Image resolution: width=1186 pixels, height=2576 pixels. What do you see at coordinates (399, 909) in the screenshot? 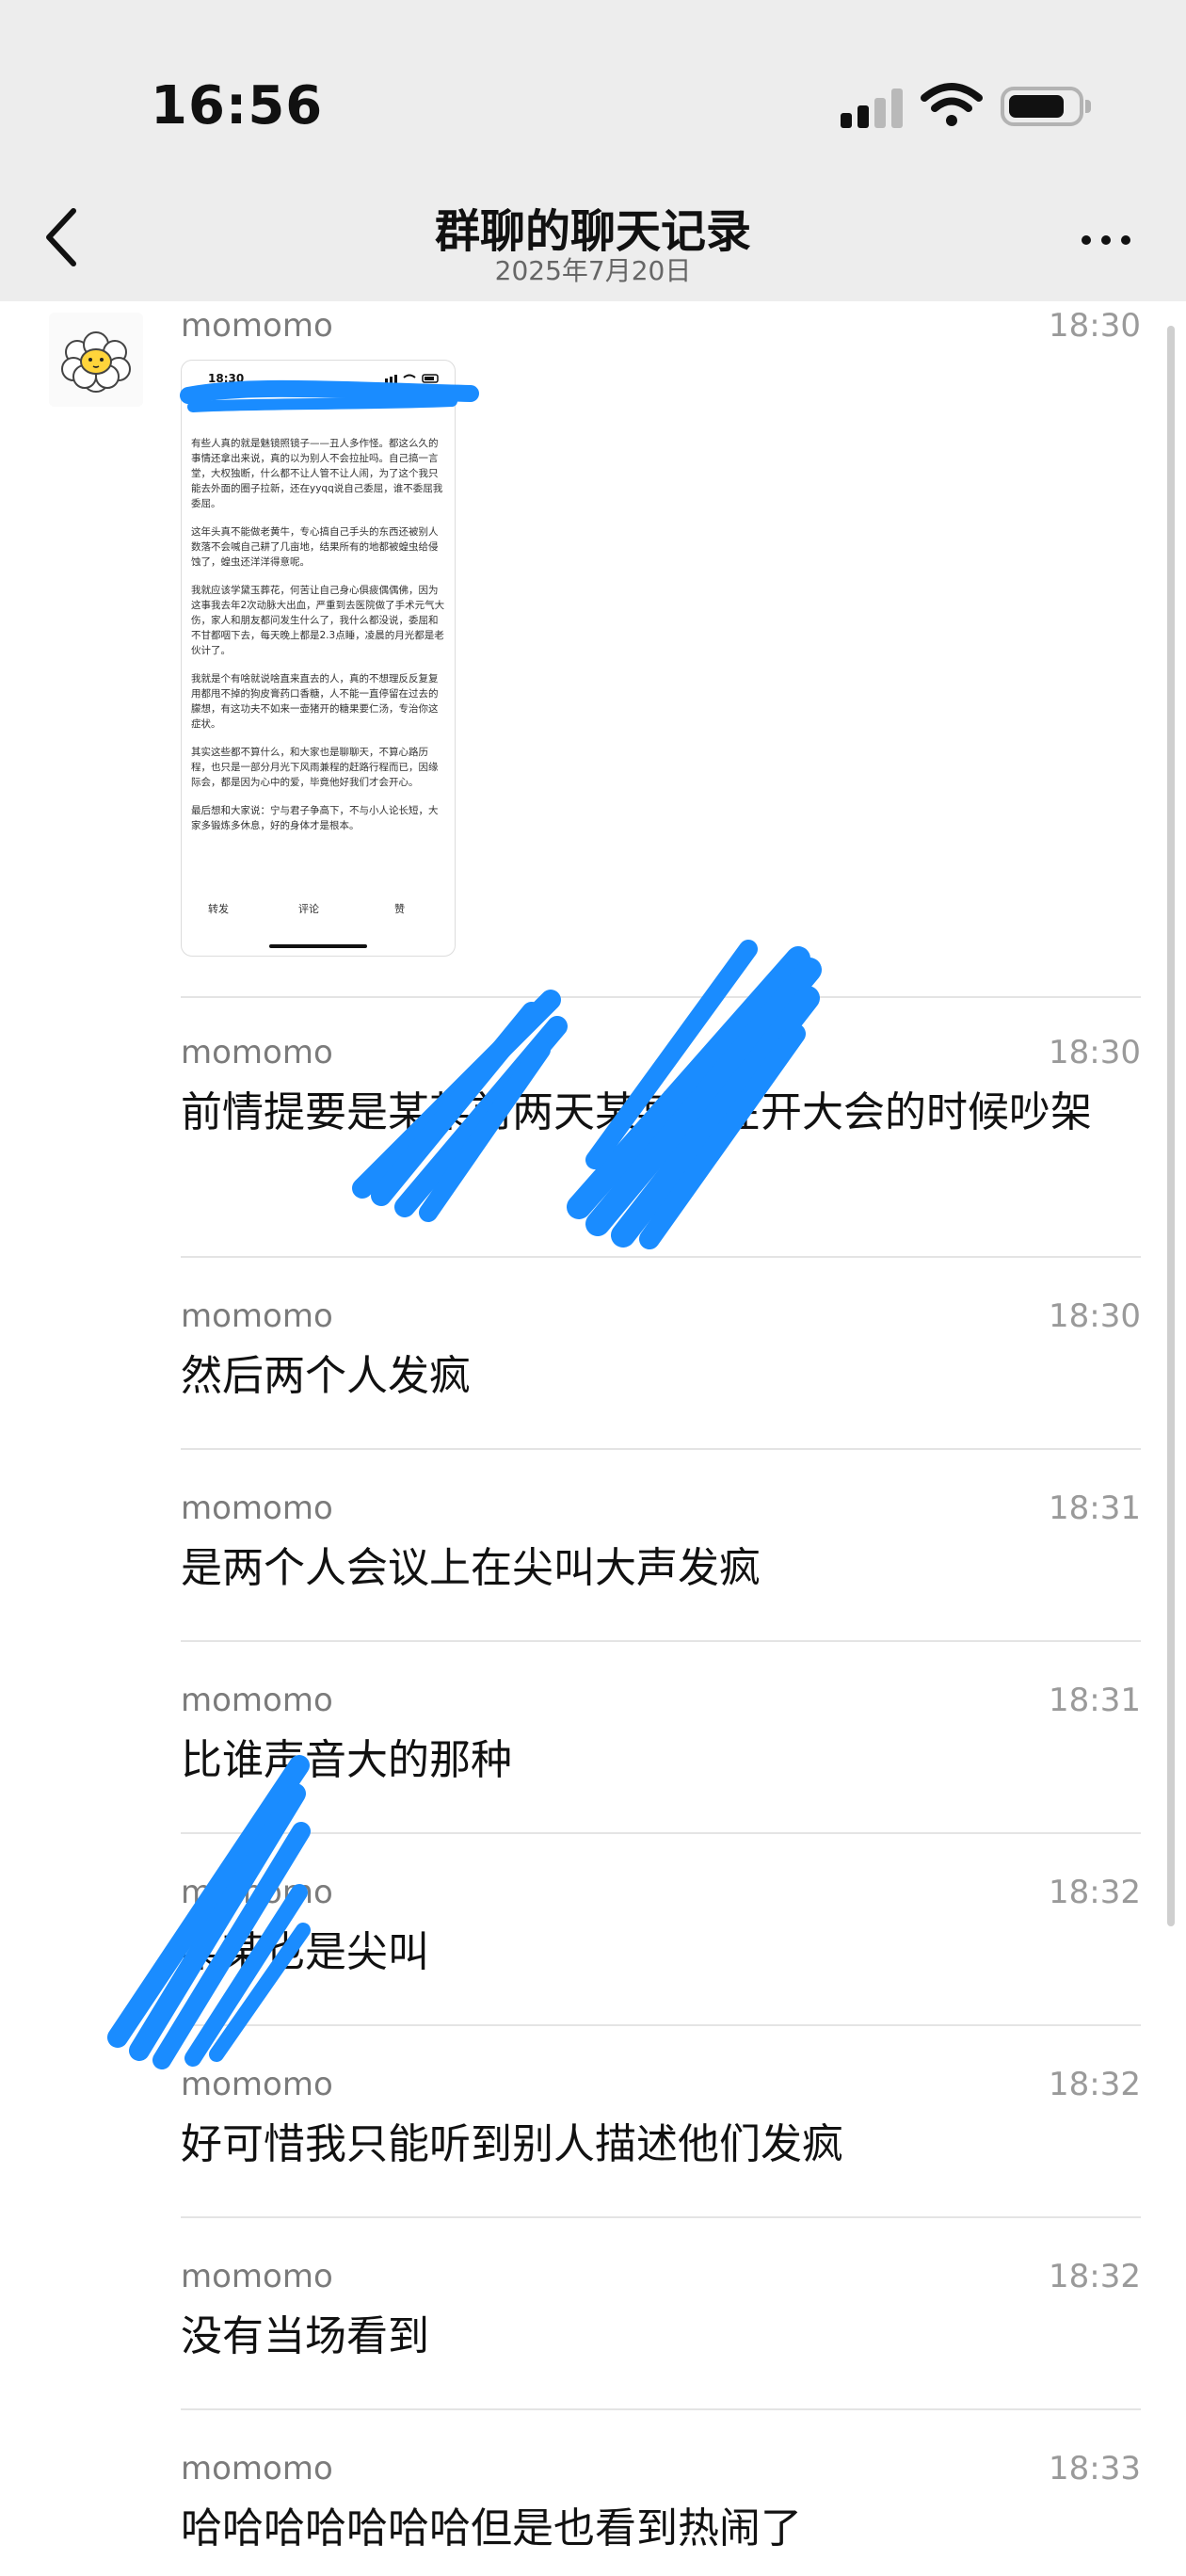
I see `screenshot-like-label: 赞` at bounding box center [399, 909].